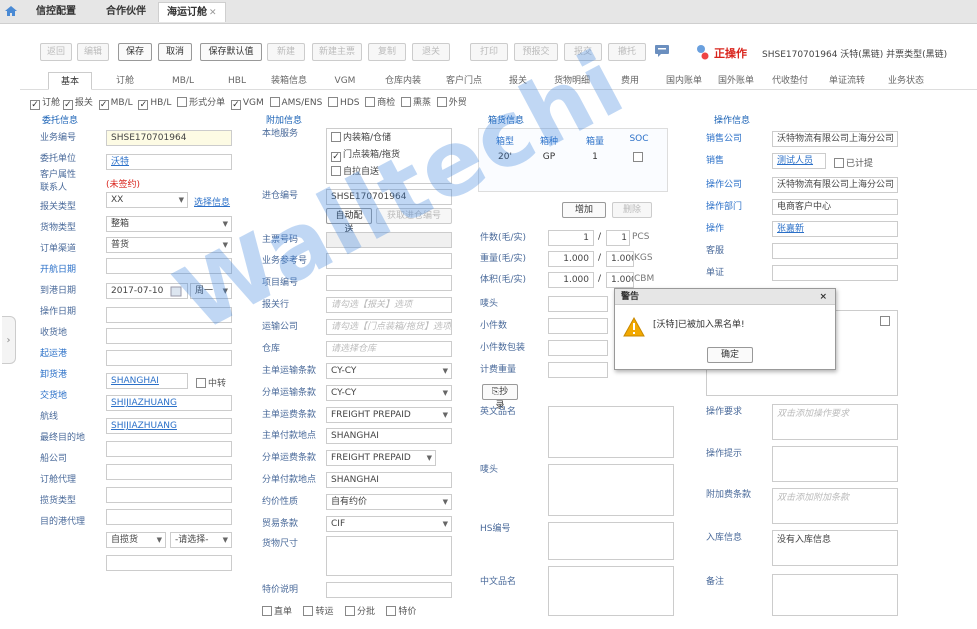 This screenshot has height=629, width=977. I want to click on tab-status: 业务状态, so click(906, 81).